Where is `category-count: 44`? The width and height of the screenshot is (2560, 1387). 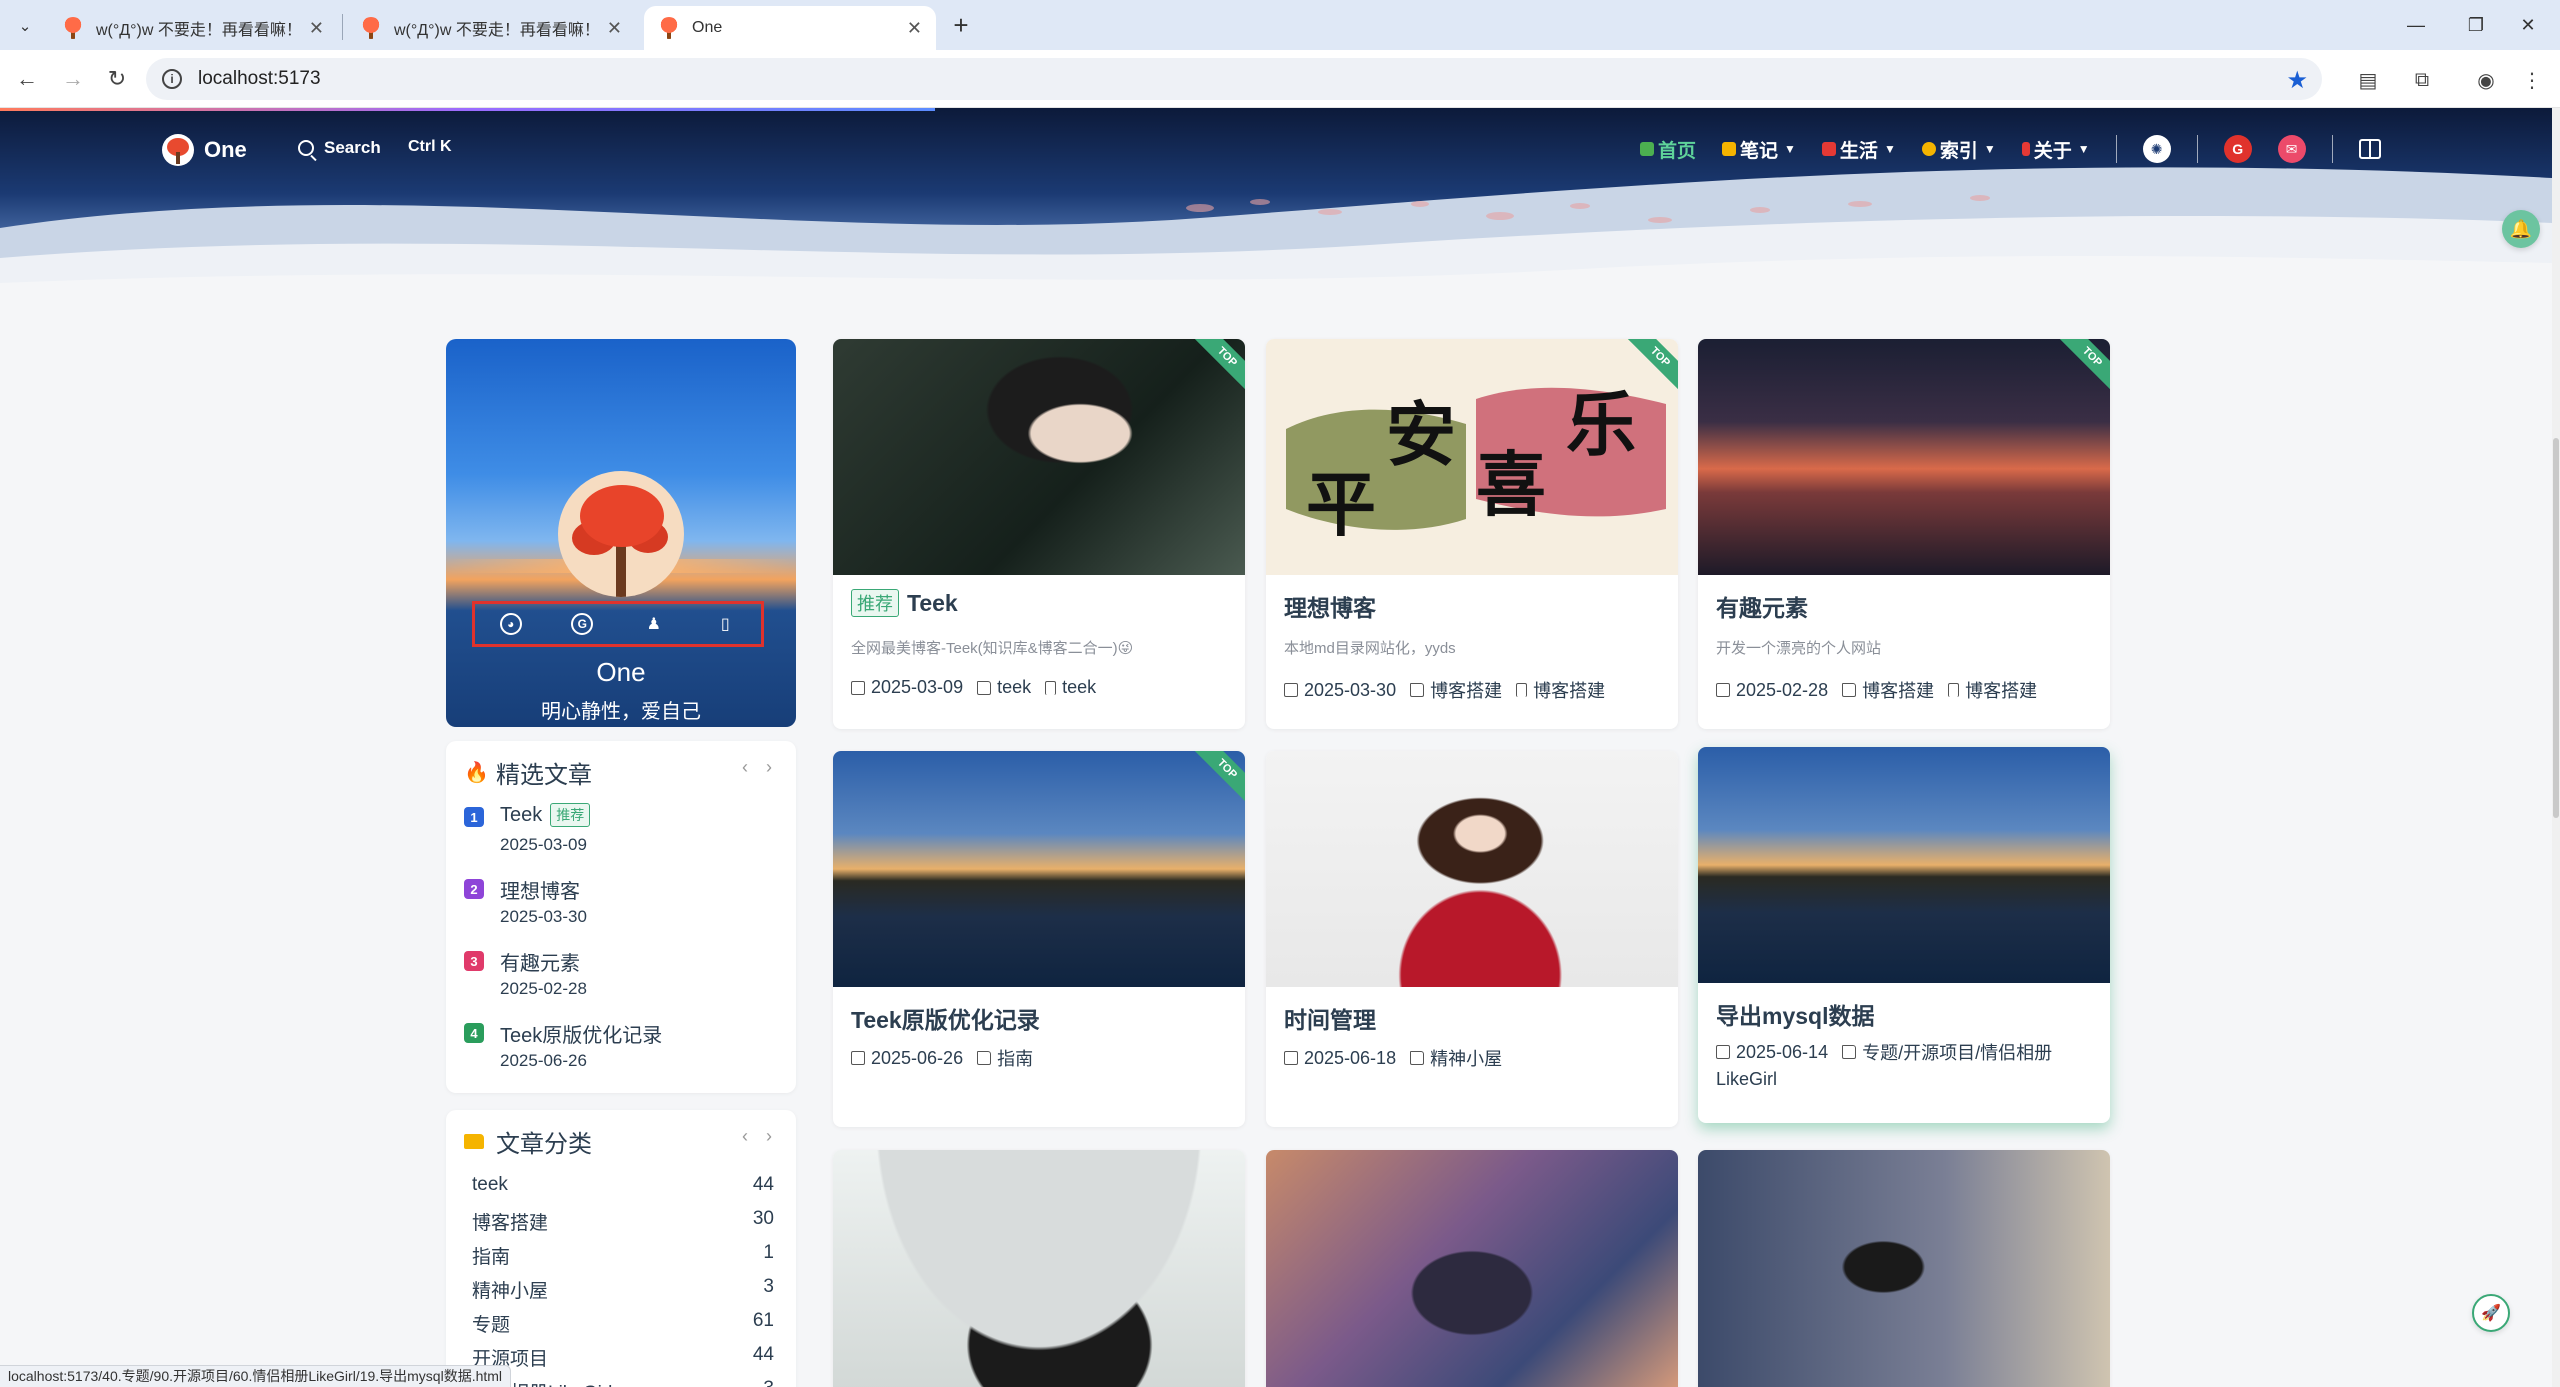 category-count: 44 is located at coordinates (763, 1184).